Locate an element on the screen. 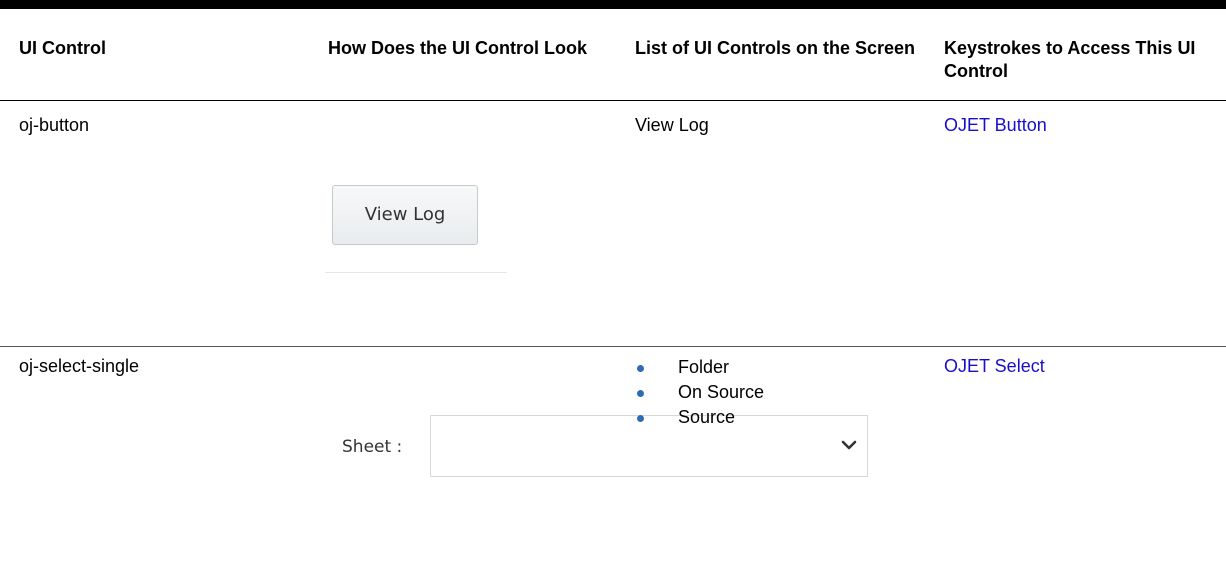  controls-list-item: View Log is located at coordinates (672, 125).